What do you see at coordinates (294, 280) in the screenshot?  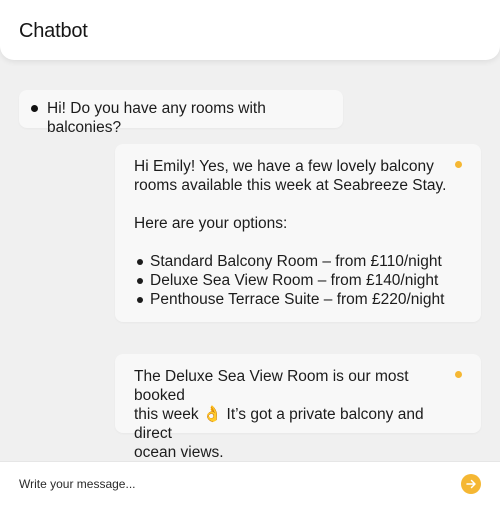 I see `room-option-label: Deluxe Sea View Room – from £140/night` at bounding box center [294, 280].